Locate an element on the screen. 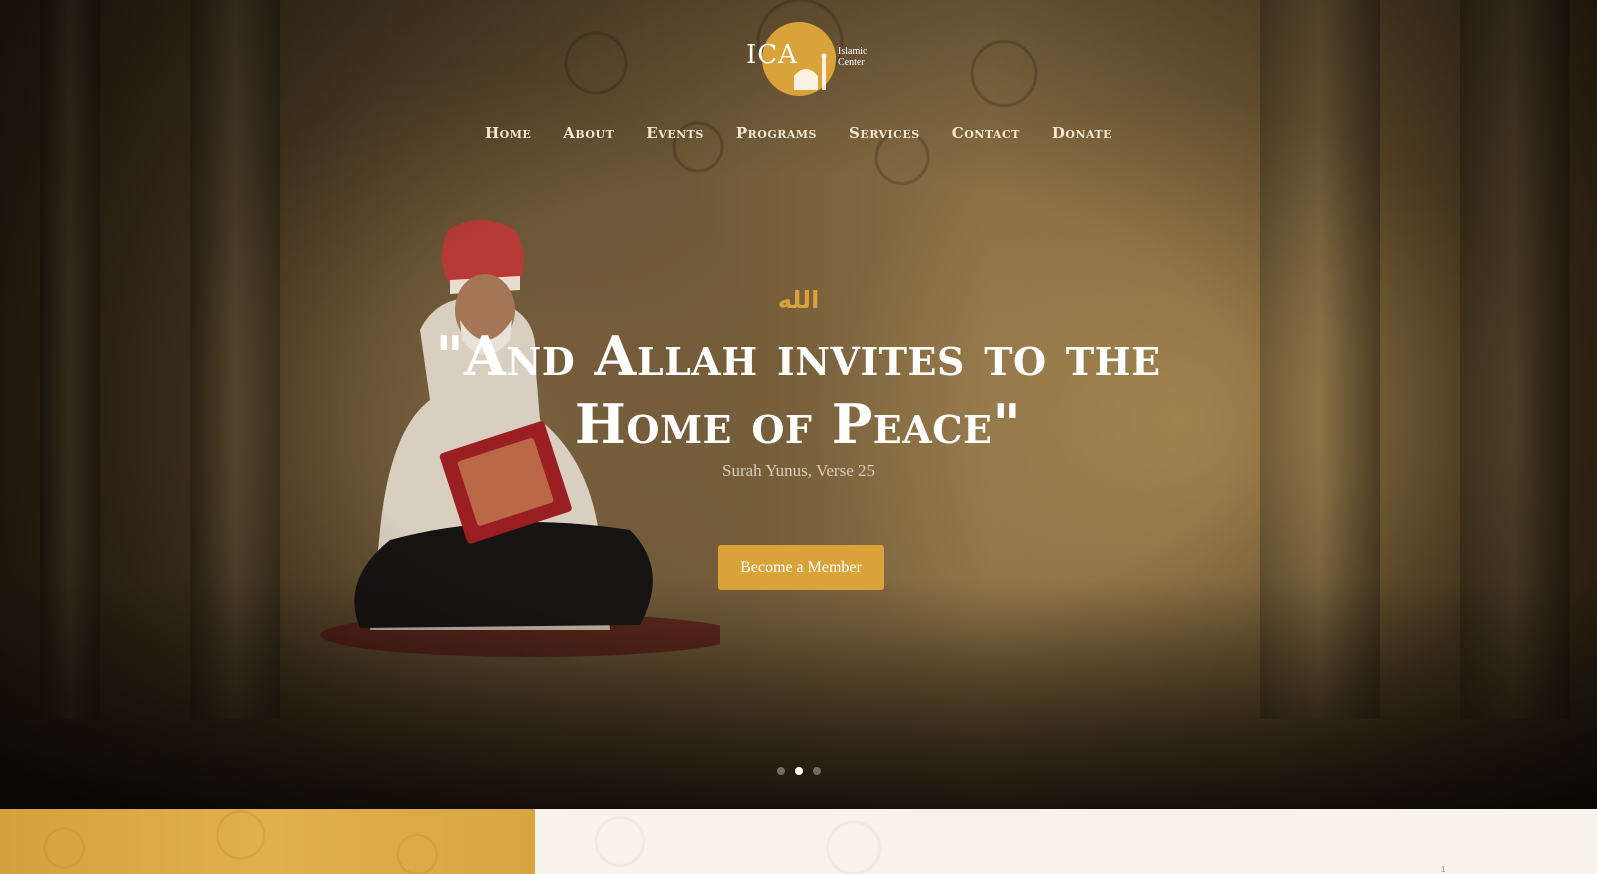 The image size is (1597, 874). slider-pagination is located at coordinates (798, 771).